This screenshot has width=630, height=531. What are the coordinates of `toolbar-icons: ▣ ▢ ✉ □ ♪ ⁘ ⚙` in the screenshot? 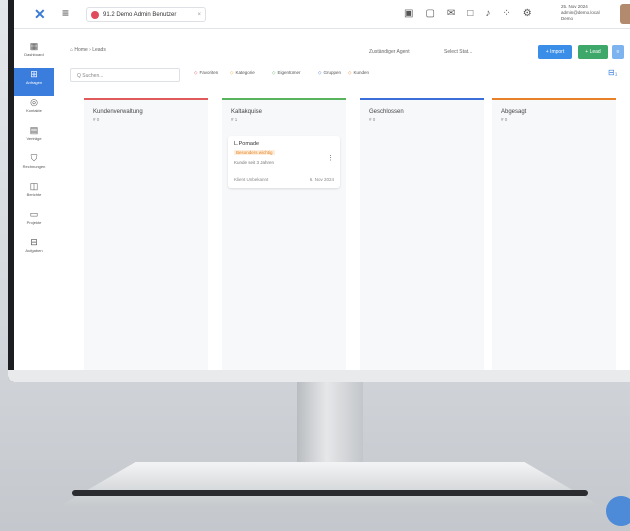 It's located at (468, 13).